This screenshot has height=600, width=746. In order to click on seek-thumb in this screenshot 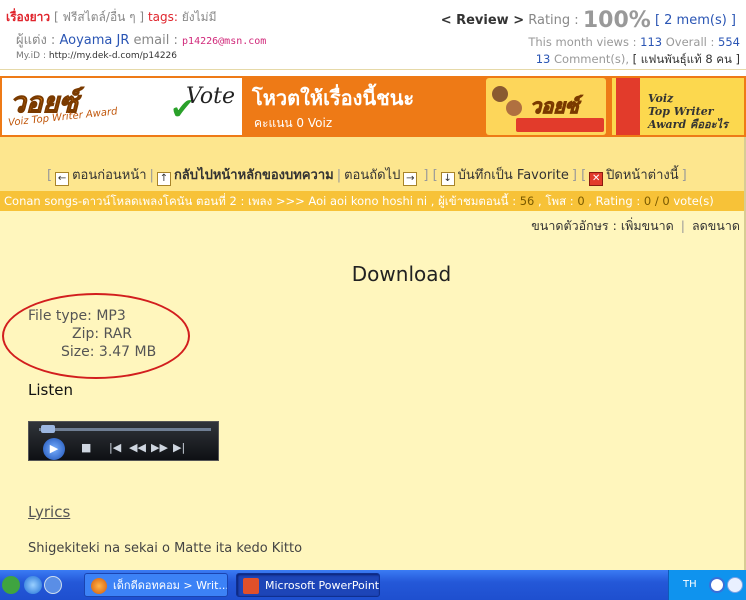, I will do `click(48, 429)`.